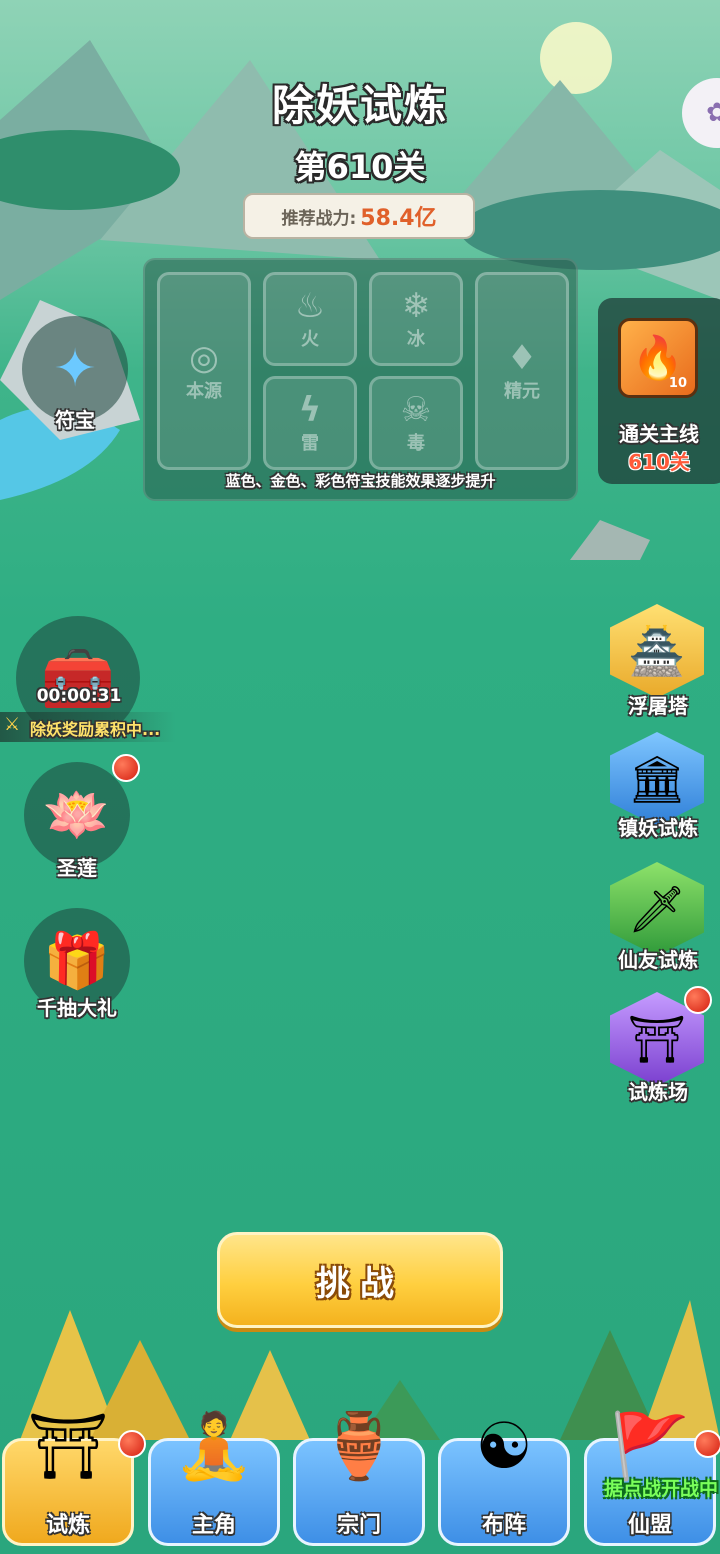 This screenshot has height=1554, width=720. Describe the element at coordinates (660, 1489) in the screenshot. I see `alliance-status: 据点战开战中` at that location.